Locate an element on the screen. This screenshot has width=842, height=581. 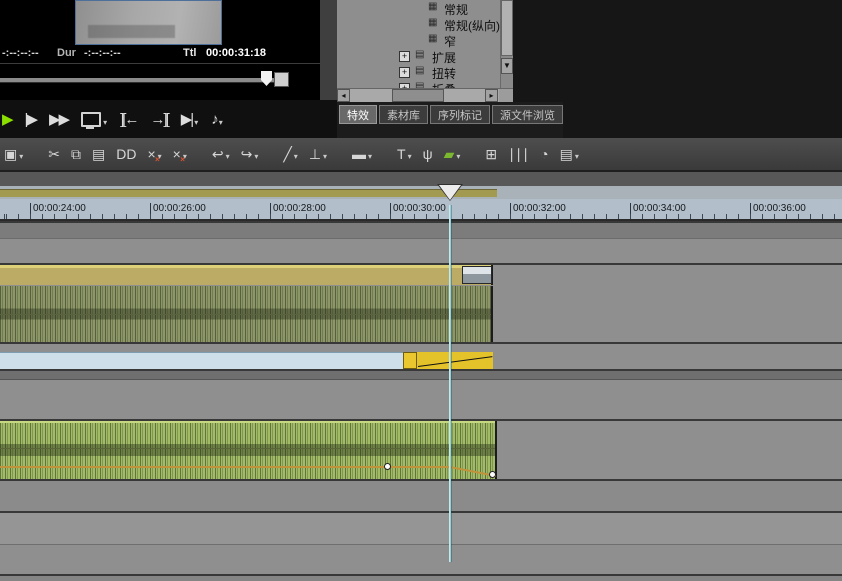
track-header-band is located at coordinates (421, 375).